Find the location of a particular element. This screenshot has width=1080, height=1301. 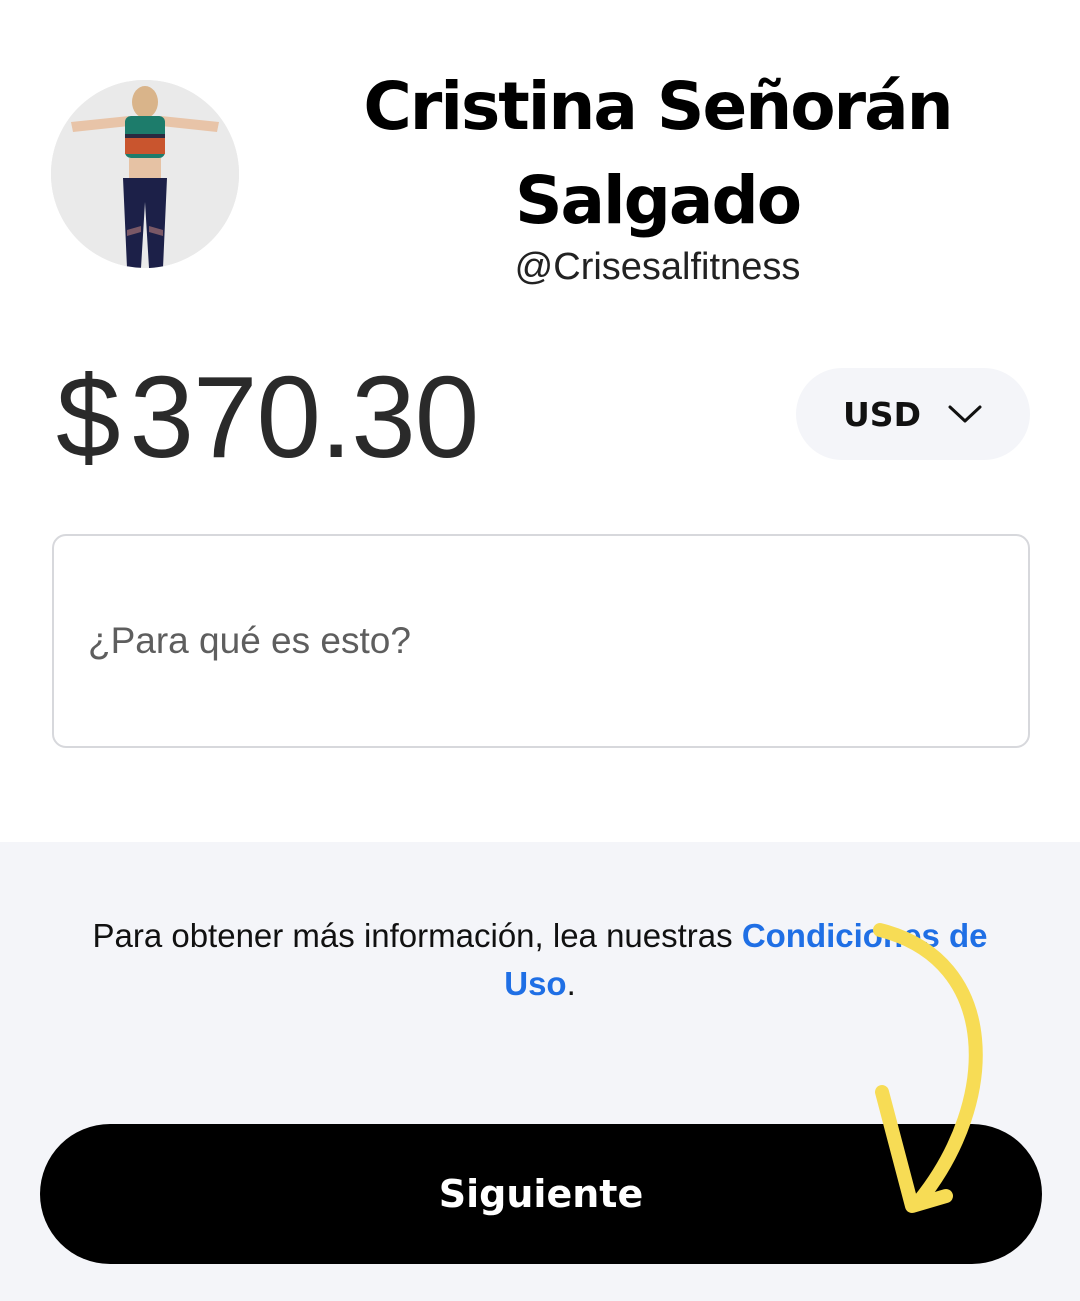

currency-selector: USD is located at coordinates (913, 414).